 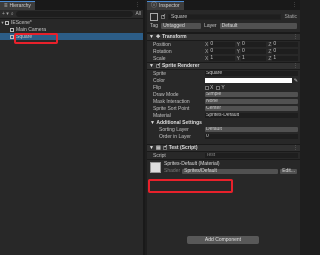 I want to click on script-row: Script Test, so click(x=223, y=155).